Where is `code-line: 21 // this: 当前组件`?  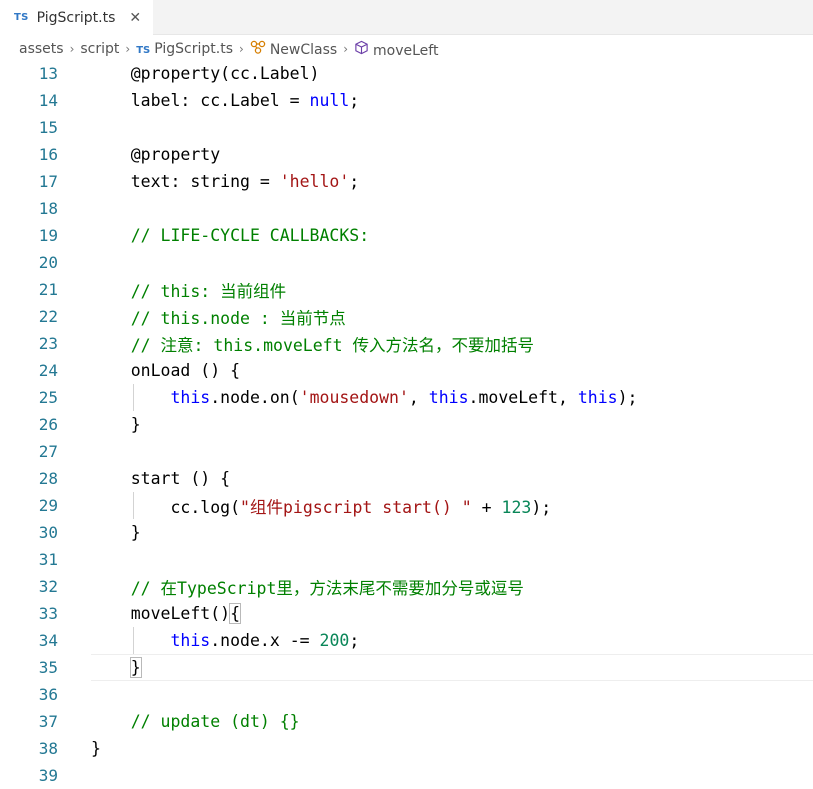 code-line: 21 // this: 当前组件 is located at coordinates (406, 289).